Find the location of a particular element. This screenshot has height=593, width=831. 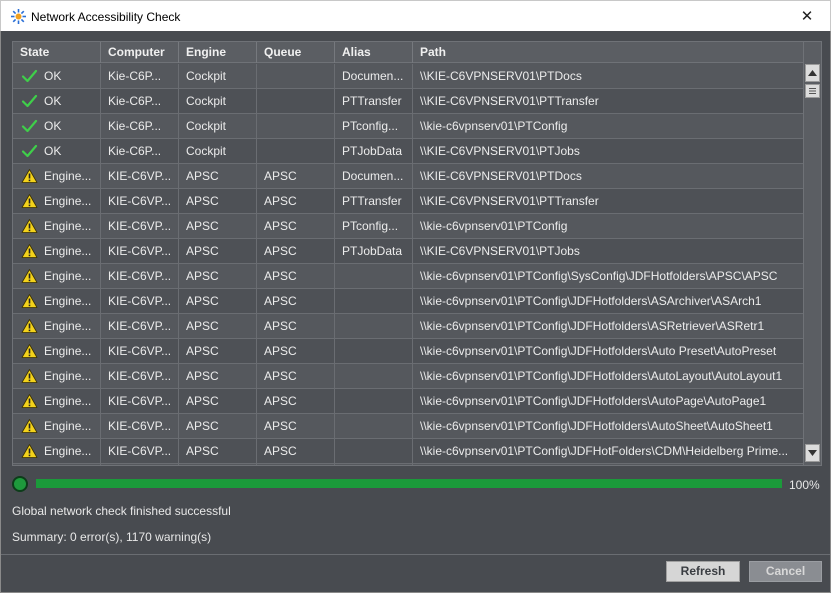

cell-alias: PTJobData is located at coordinates (374, 251).